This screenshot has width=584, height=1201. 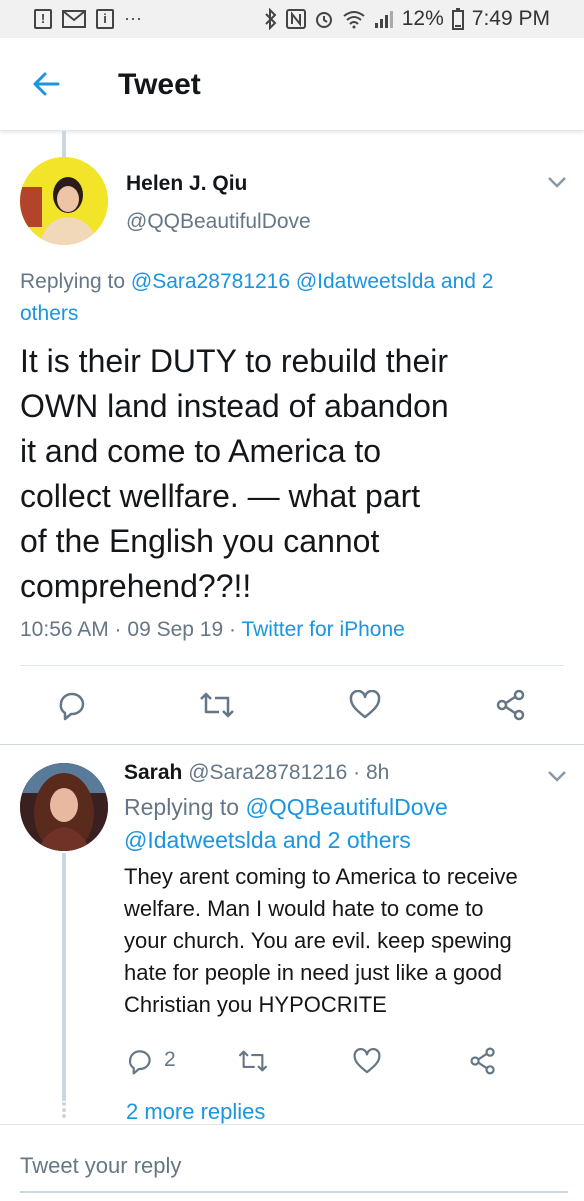 I want to click on reply-text-line: welfare. Man I would hate to come to, so click(x=304, y=908).